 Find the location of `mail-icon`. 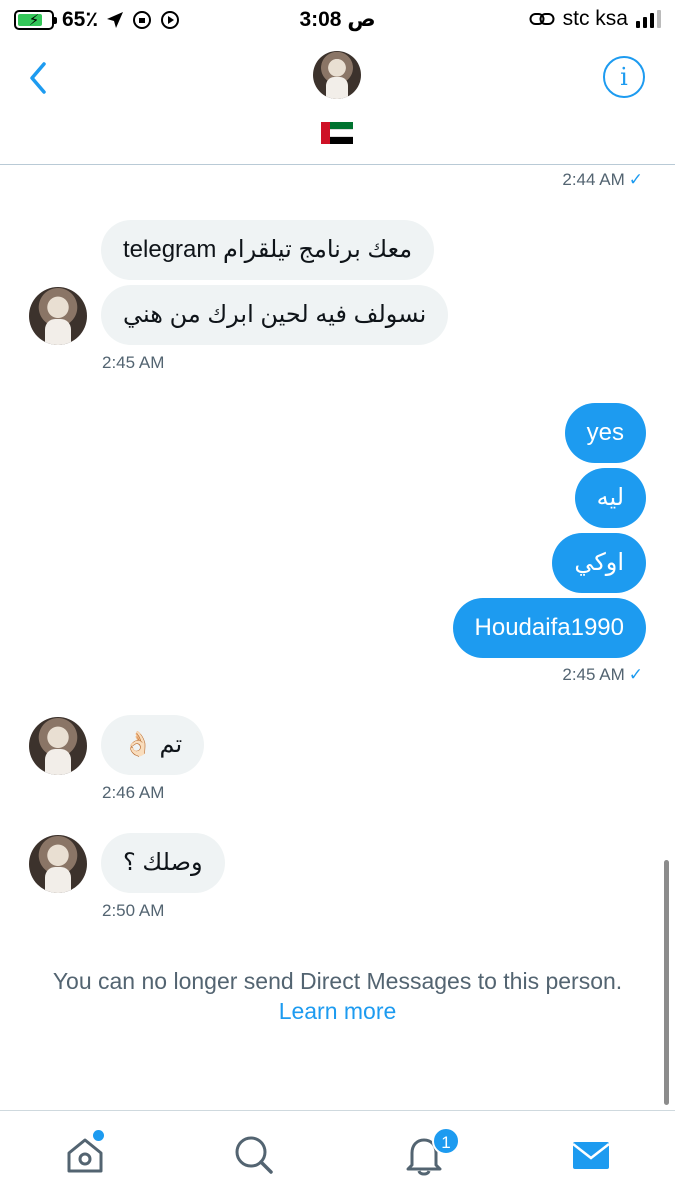

mail-icon is located at coordinates (591, 1155).